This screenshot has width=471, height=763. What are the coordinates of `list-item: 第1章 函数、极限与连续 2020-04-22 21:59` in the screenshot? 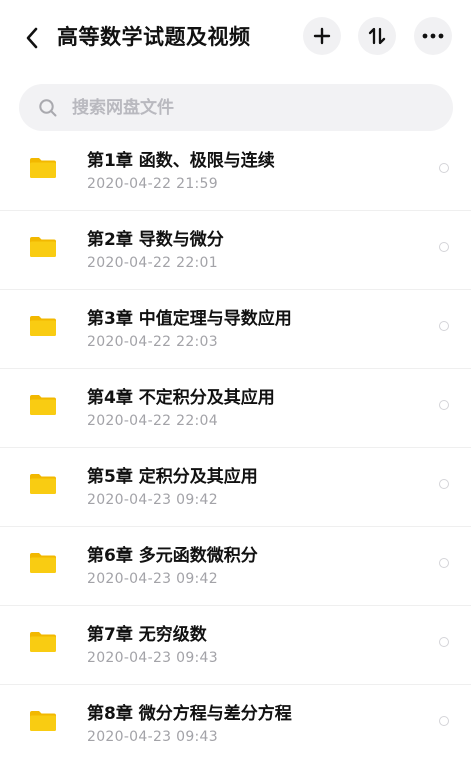 It's located at (235, 171).